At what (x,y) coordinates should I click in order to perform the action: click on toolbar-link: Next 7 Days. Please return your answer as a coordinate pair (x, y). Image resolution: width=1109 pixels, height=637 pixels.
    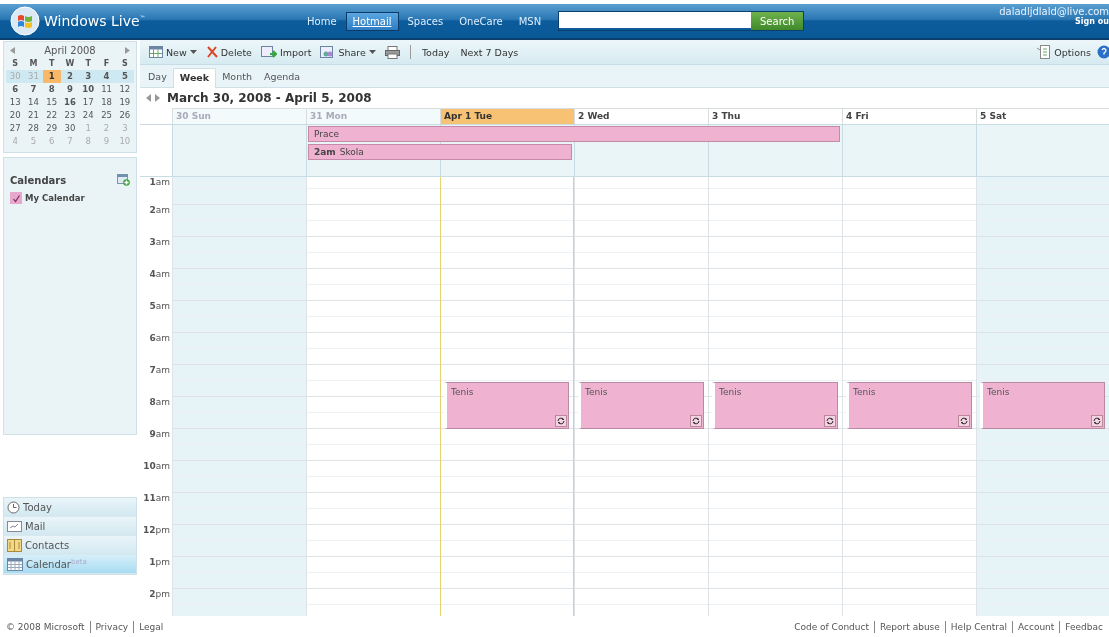
    Looking at the image, I should click on (489, 52).